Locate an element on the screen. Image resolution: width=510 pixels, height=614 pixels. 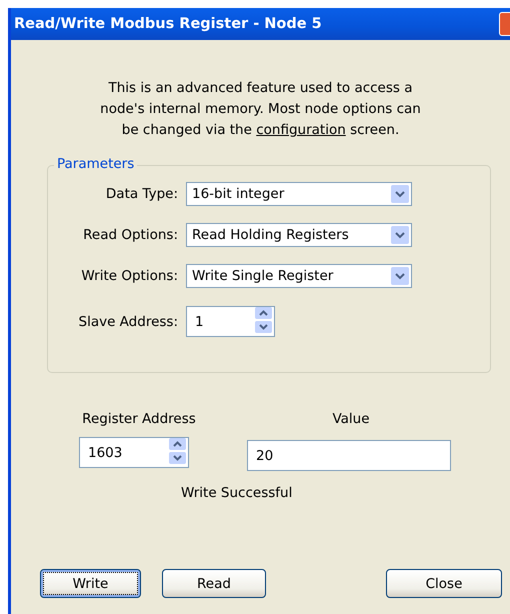
field-label: Register Address is located at coordinates (139, 419).